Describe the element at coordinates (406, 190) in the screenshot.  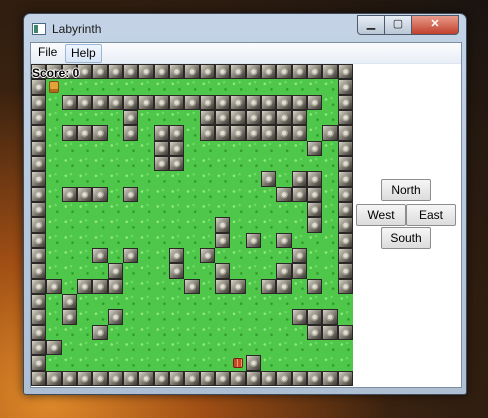
I see `north-button: North` at that location.